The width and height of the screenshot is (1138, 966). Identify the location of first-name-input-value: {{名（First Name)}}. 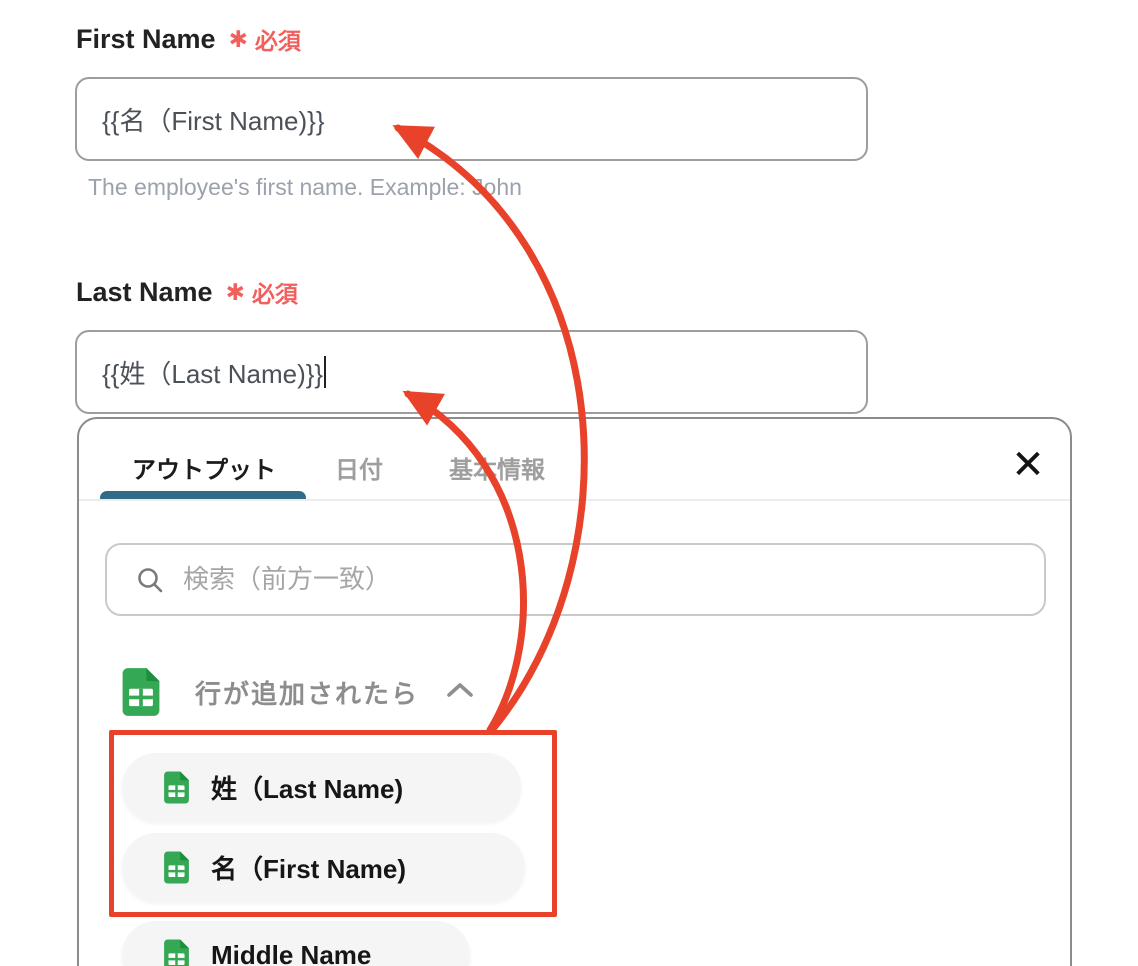
(213, 120).